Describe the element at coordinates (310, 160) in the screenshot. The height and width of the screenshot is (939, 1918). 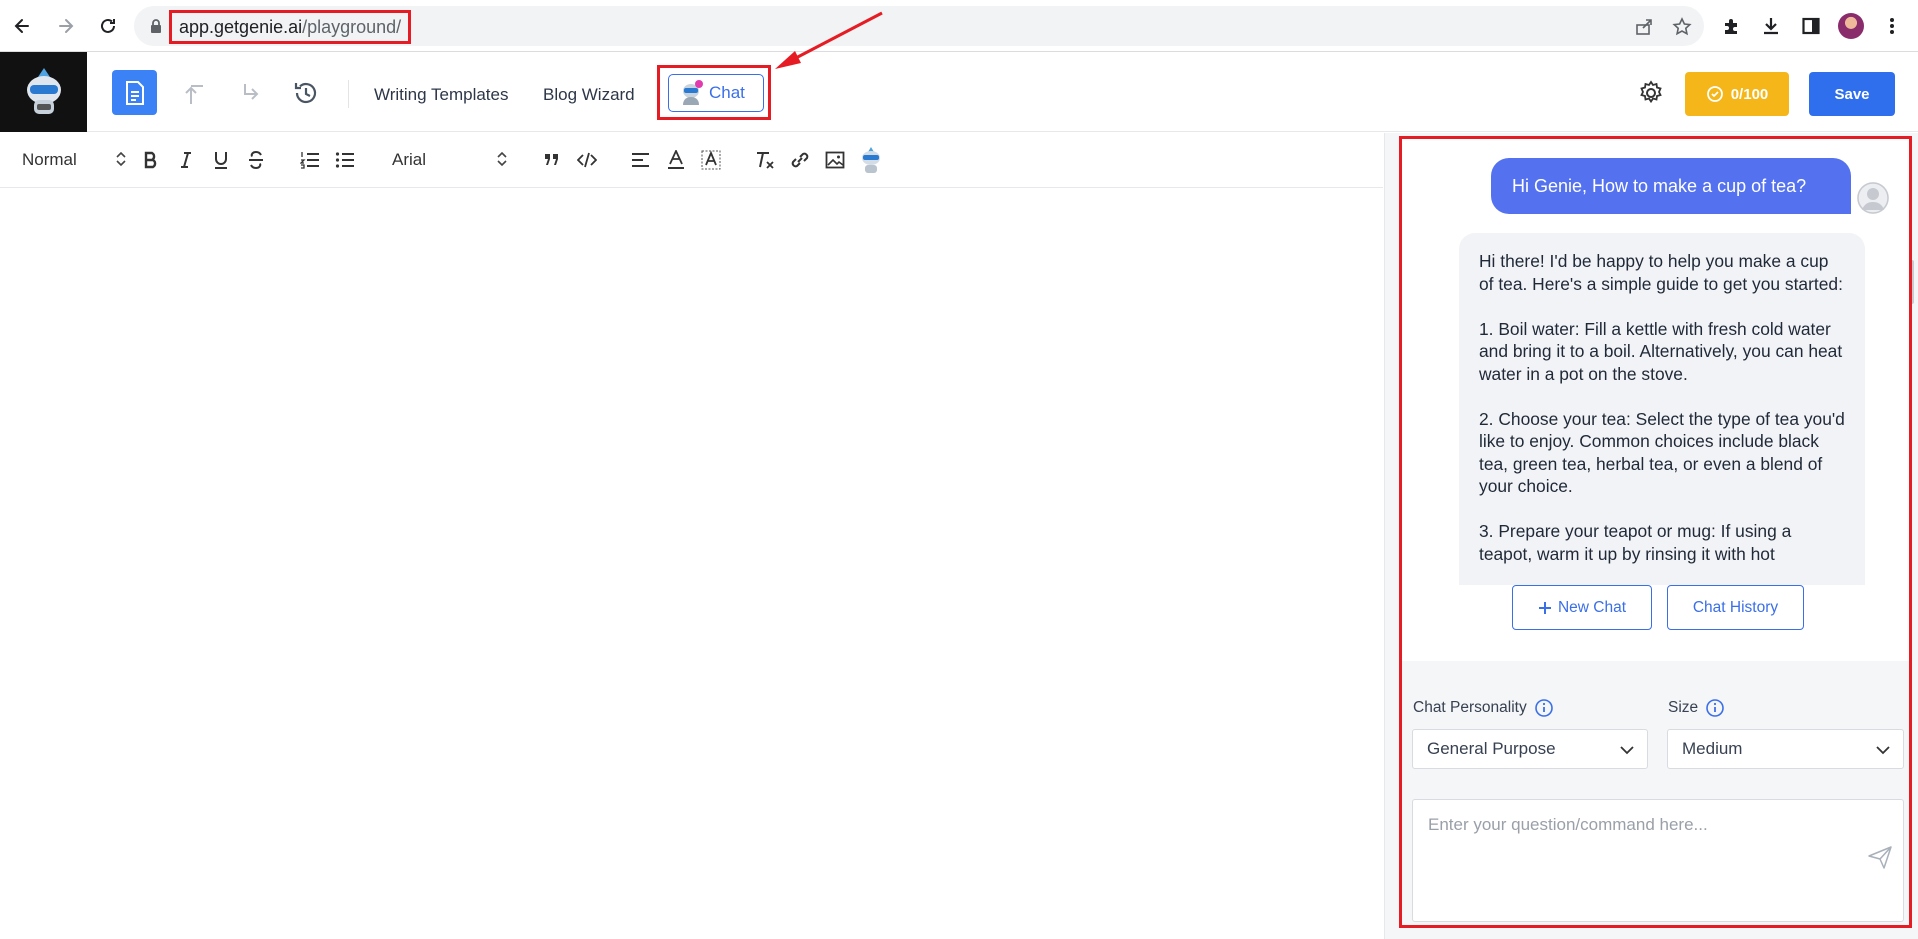
I see `ordered-list-icon` at that location.